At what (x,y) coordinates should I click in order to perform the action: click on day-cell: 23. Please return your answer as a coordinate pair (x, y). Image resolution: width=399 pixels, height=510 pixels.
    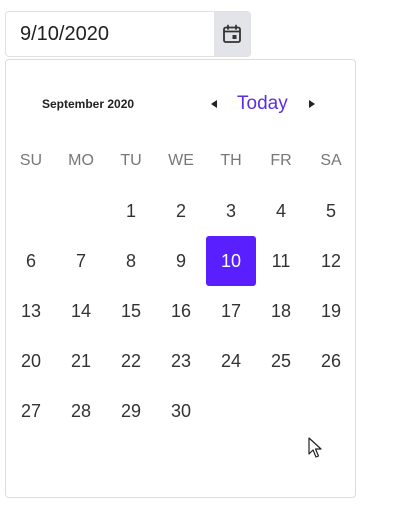
    Looking at the image, I should click on (181, 361).